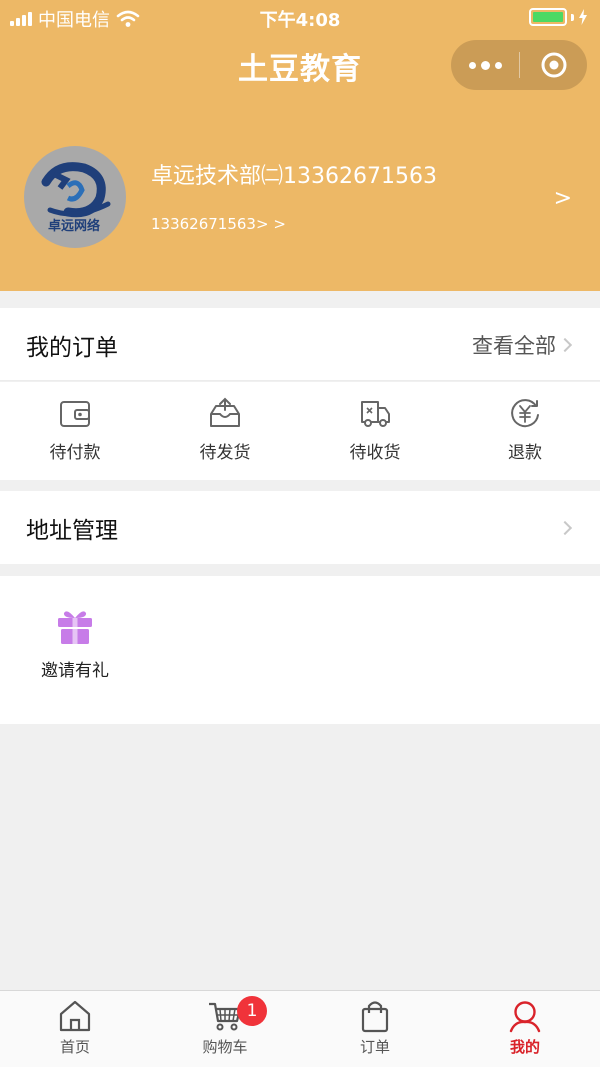 The width and height of the screenshot is (600, 1067). Describe the element at coordinates (294, 176) in the screenshot. I see `user-name: 卓远技术部㈡13362671563` at that location.